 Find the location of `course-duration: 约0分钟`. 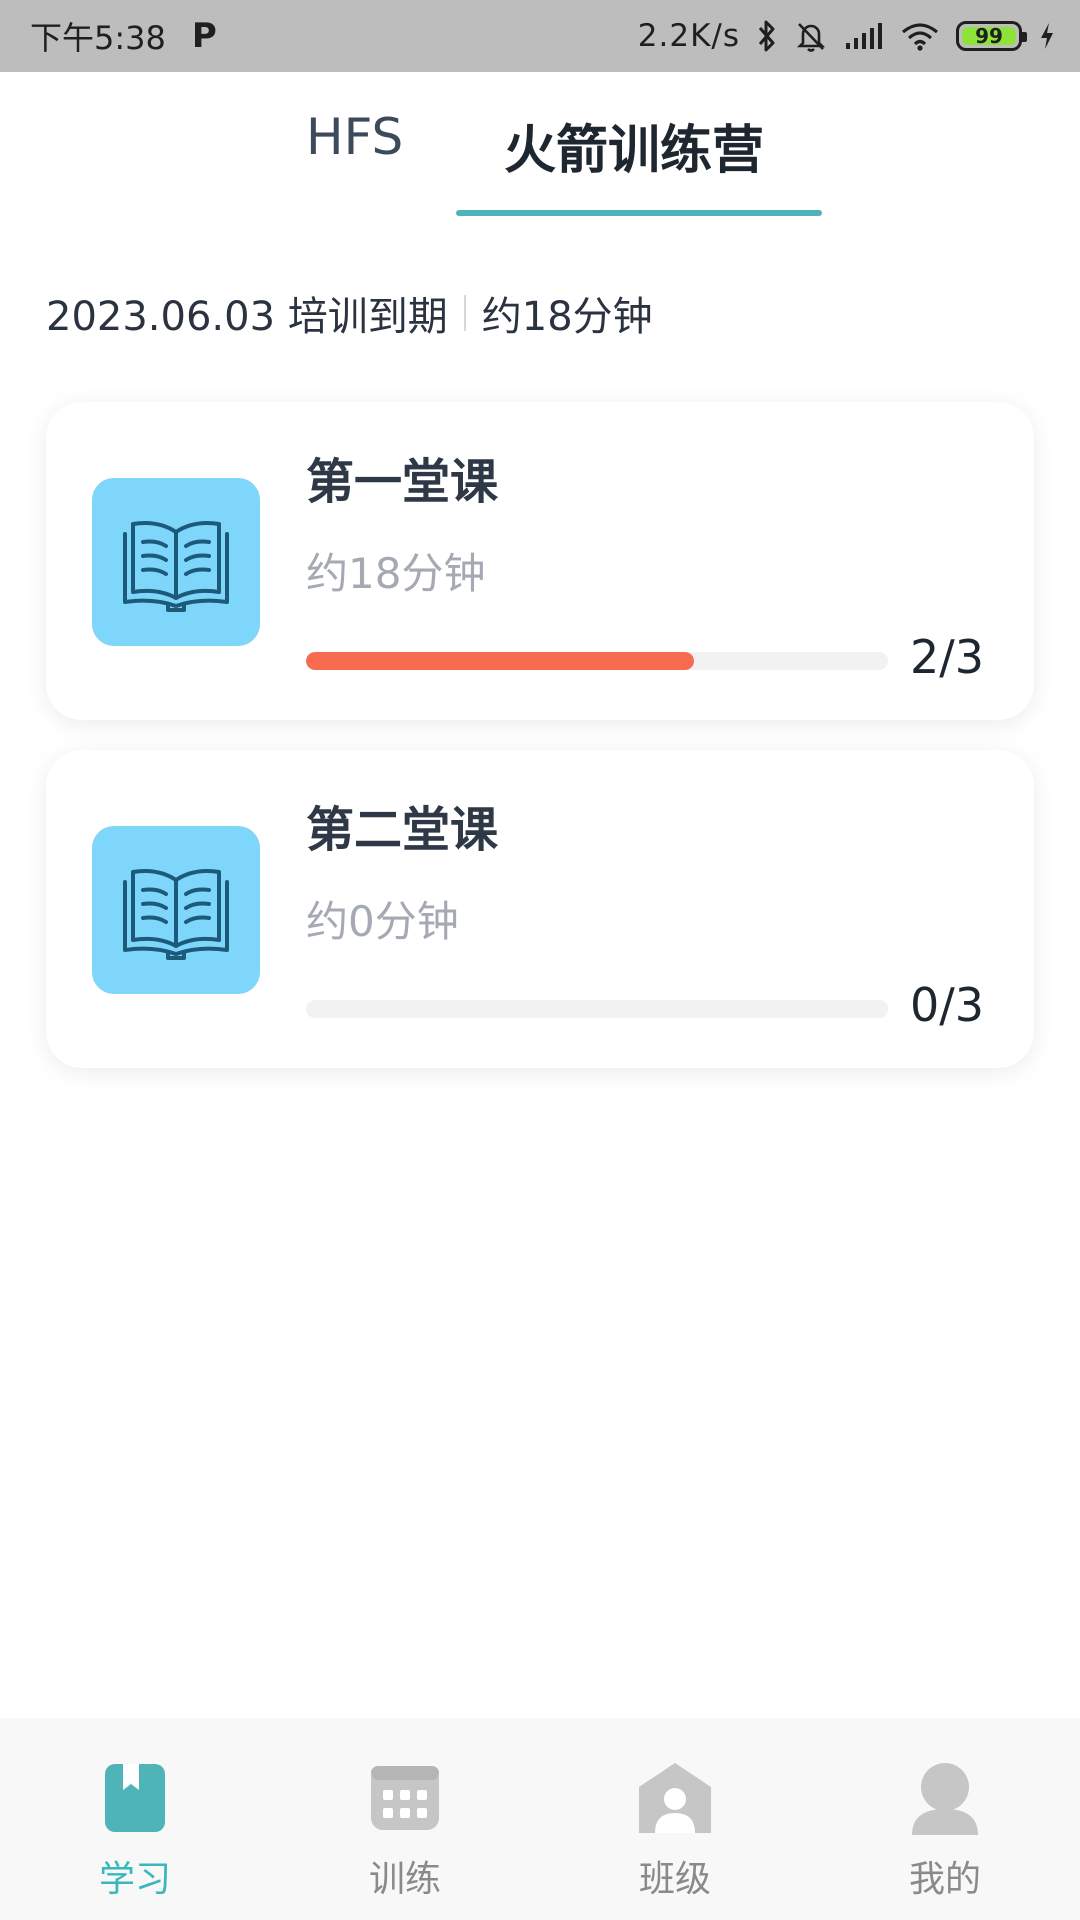

course-duration: 约0分钟 is located at coordinates (382, 921).